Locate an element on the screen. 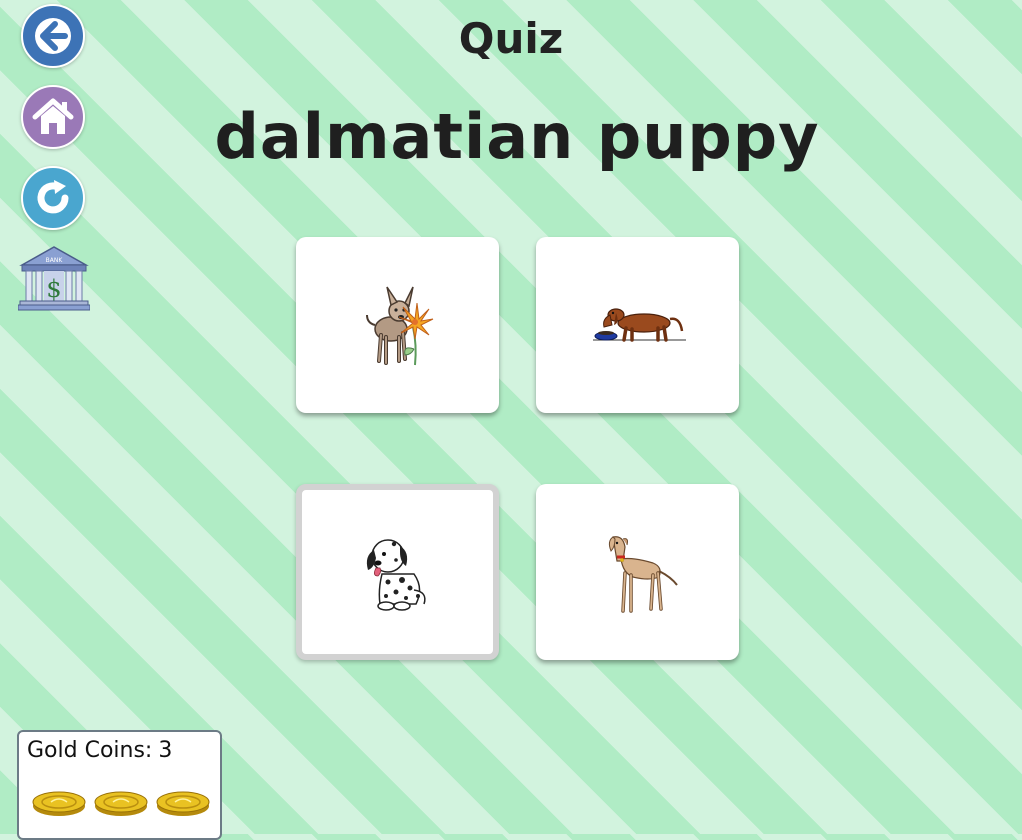 This screenshot has height=840, width=1022. answer-card-dalmatian-puppy is located at coordinates (397, 572).